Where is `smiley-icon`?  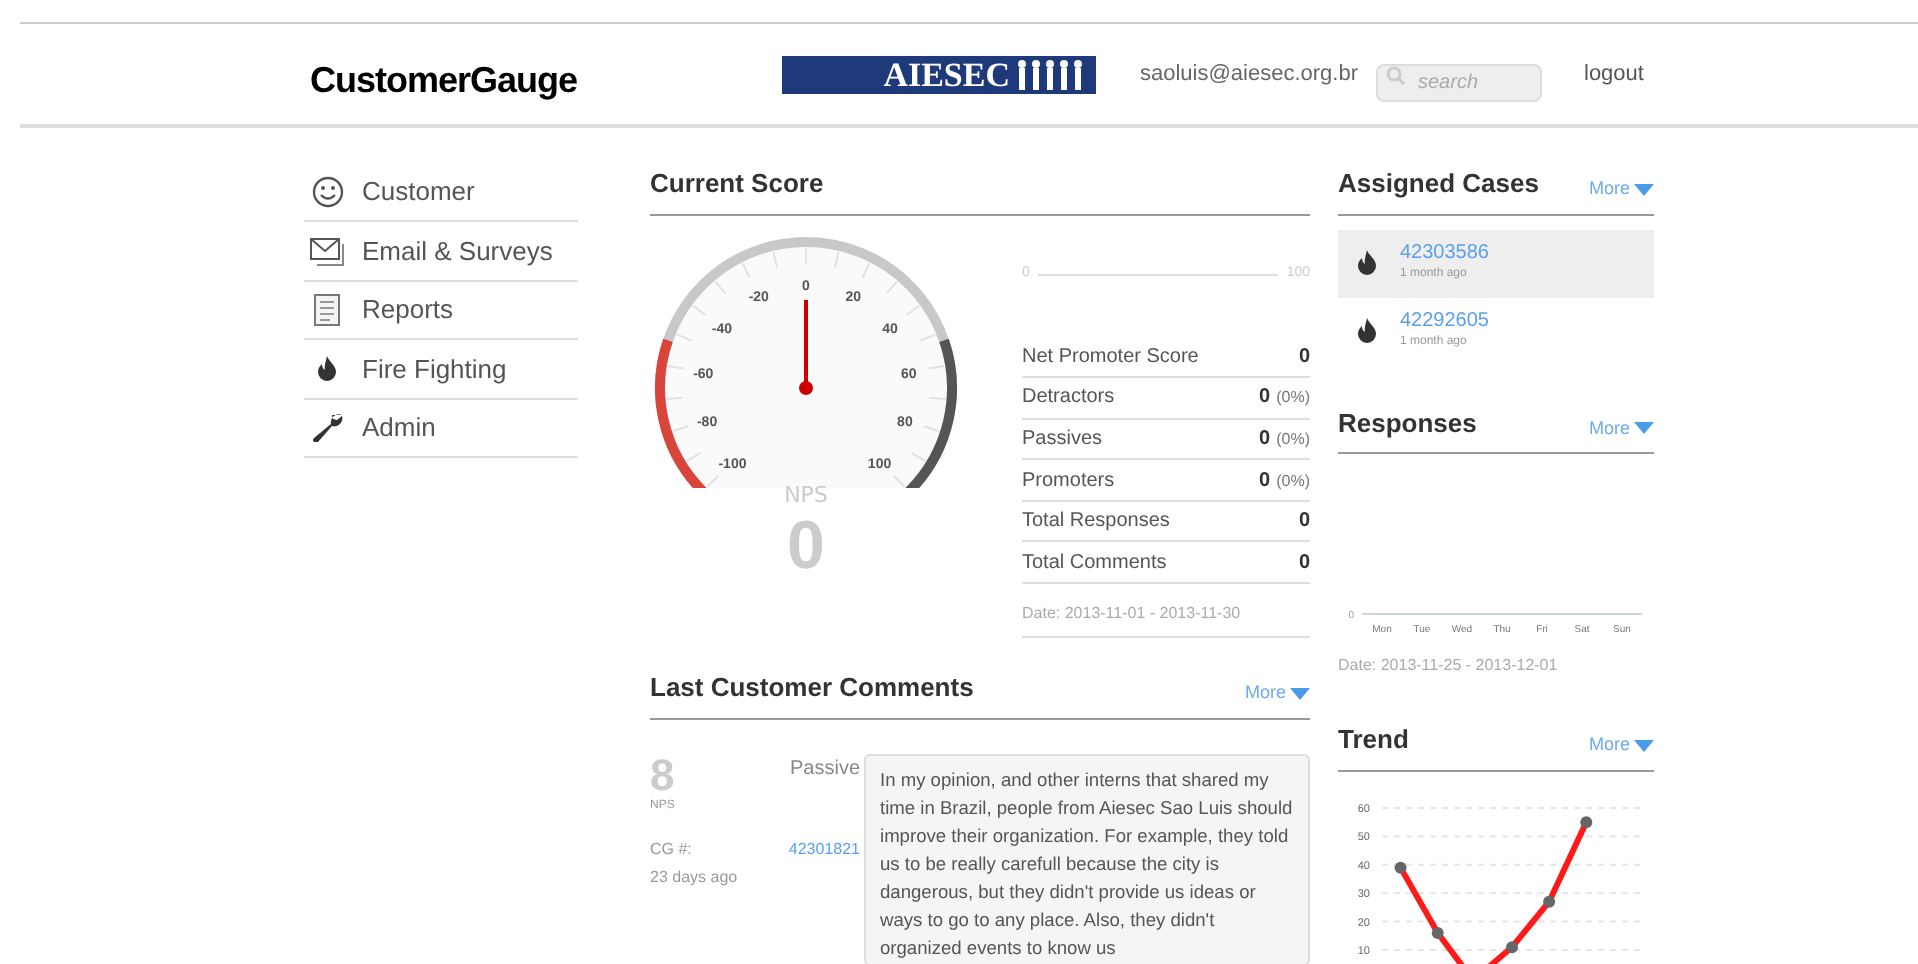
smiley-icon is located at coordinates (327, 192).